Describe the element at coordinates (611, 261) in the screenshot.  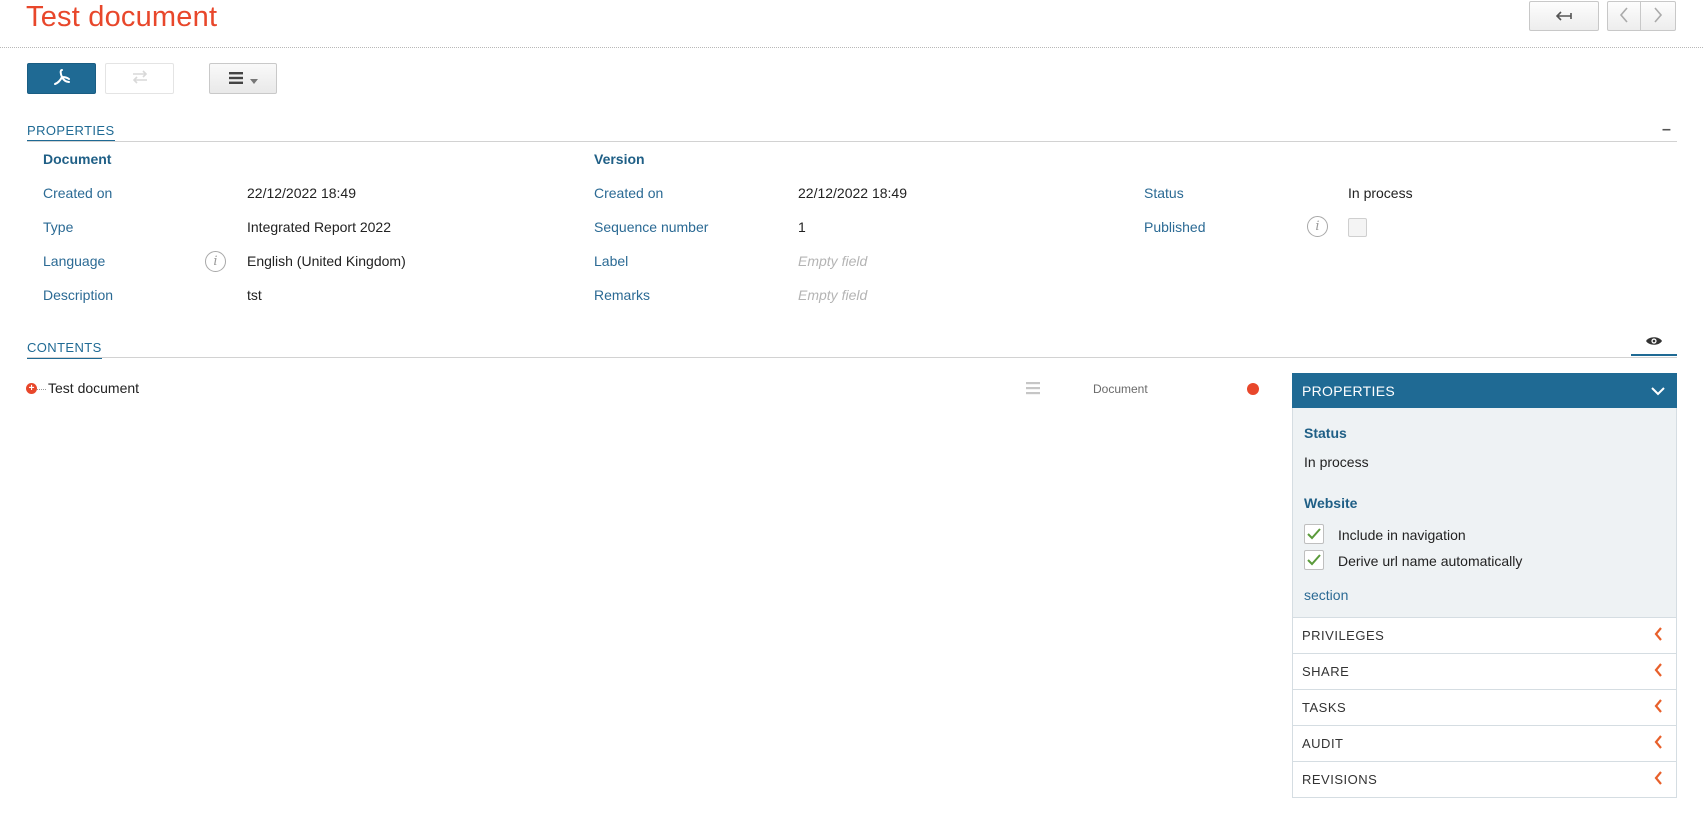
I see `version-label-label: Label` at that location.